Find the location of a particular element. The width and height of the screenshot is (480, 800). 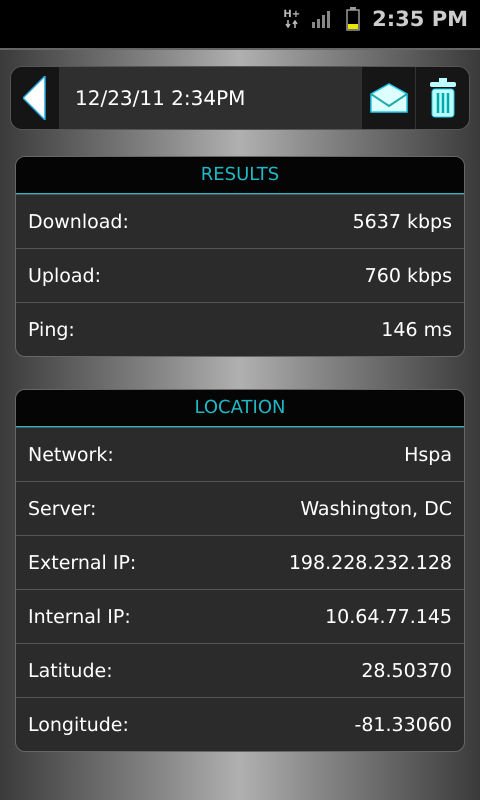

back-button is located at coordinates (35, 98).